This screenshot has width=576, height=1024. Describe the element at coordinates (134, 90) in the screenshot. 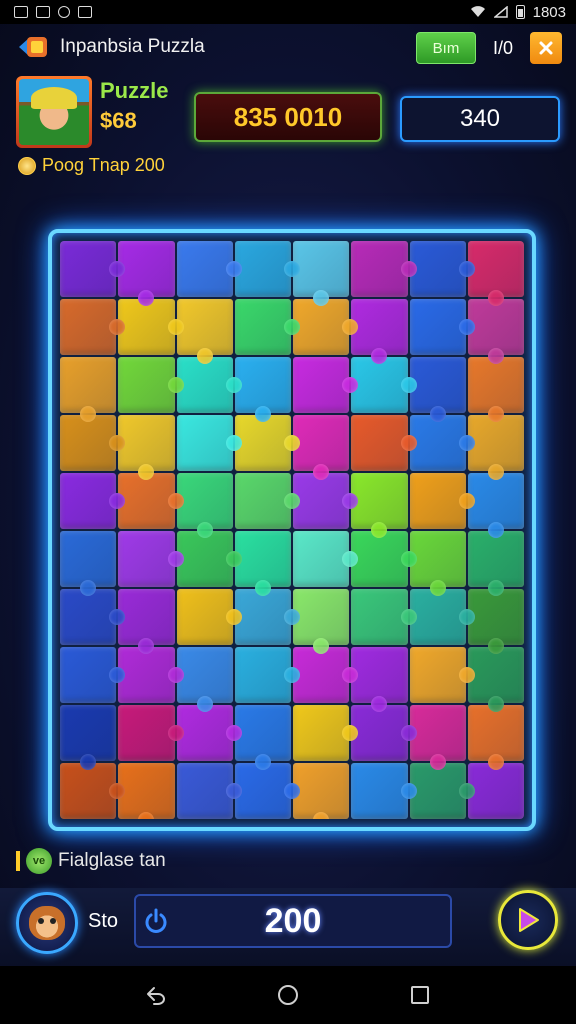

I see `player-name: Puzzle` at that location.